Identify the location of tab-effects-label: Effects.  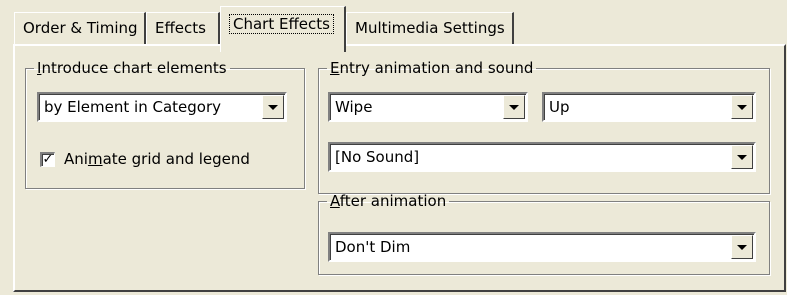
(180, 28).